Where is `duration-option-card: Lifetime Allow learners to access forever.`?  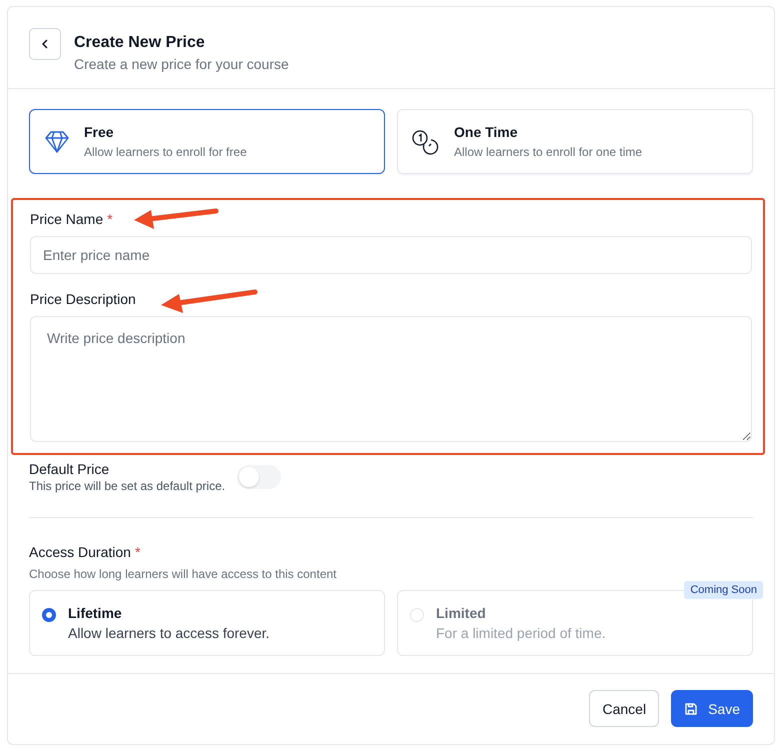 duration-option-card: Lifetime Allow learners to access forever. is located at coordinates (207, 623).